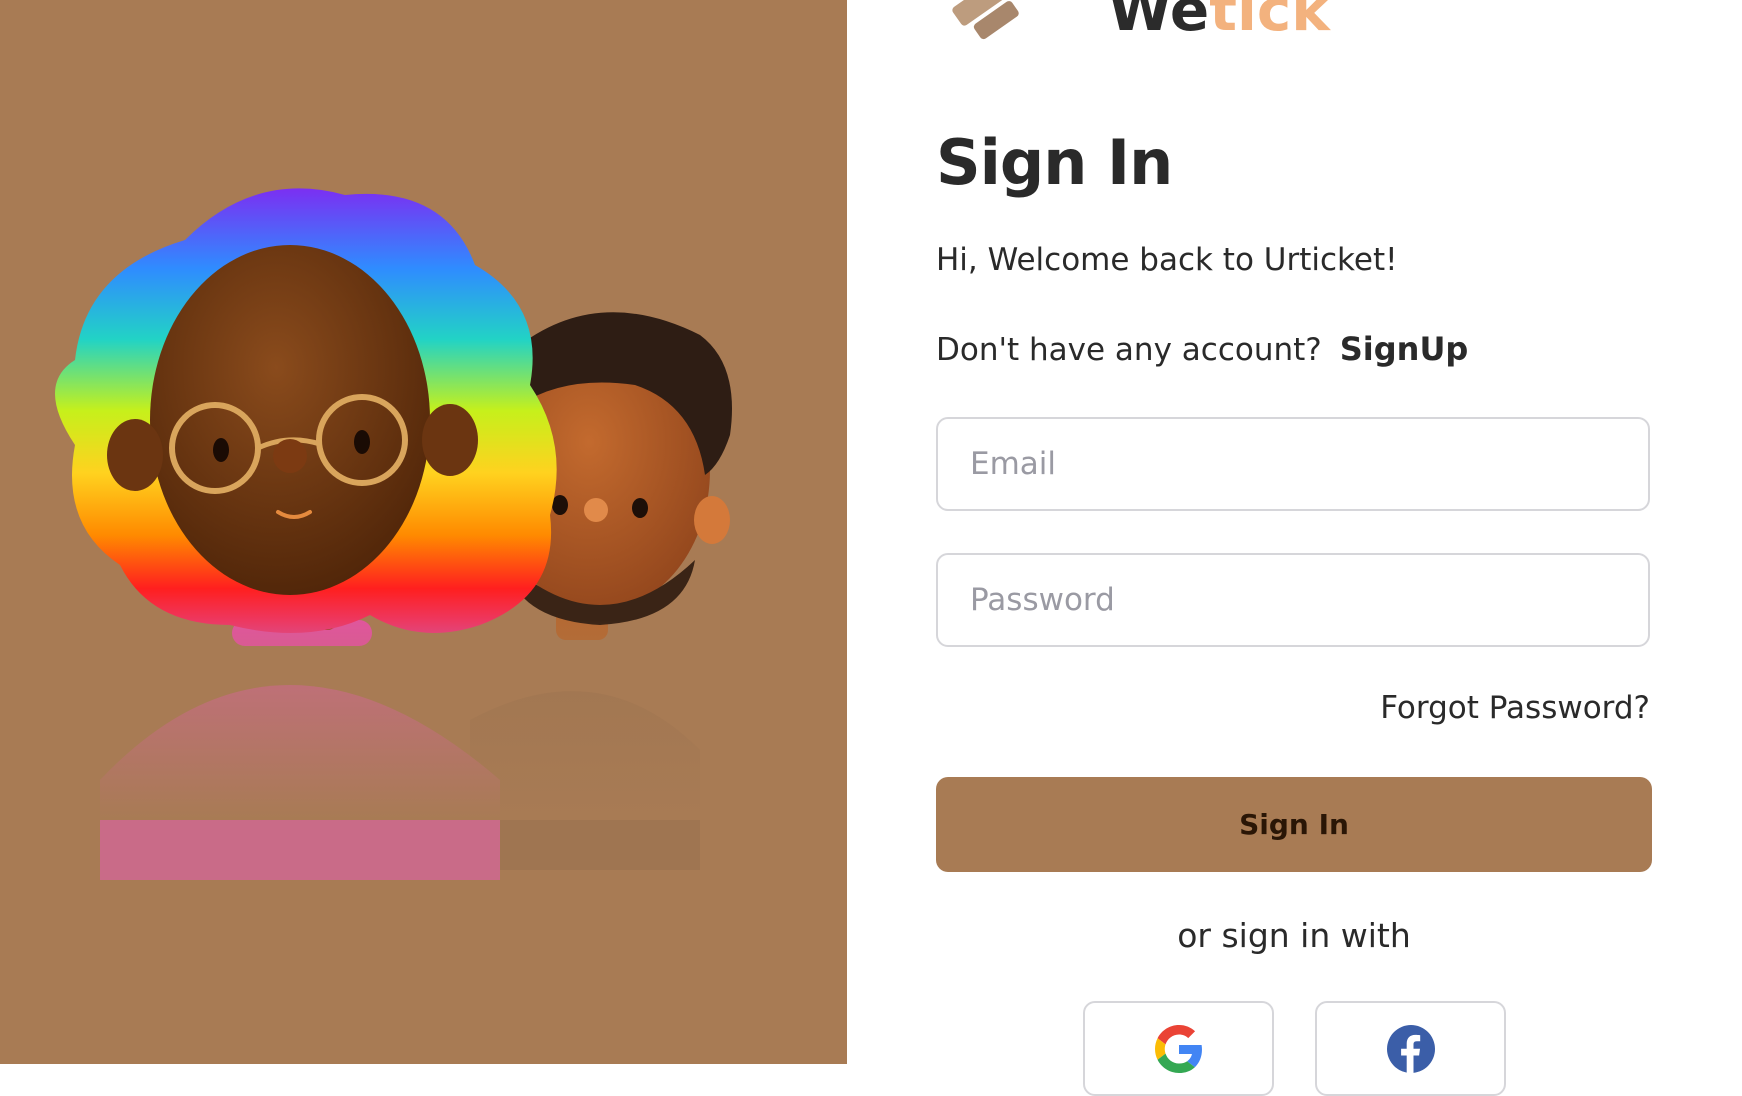 Image resolution: width=1742 pixels, height=1096 pixels. Describe the element at coordinates (1294, 935) in the screenshot. I see `alt-sign-in-text: or sign in with` at that location.